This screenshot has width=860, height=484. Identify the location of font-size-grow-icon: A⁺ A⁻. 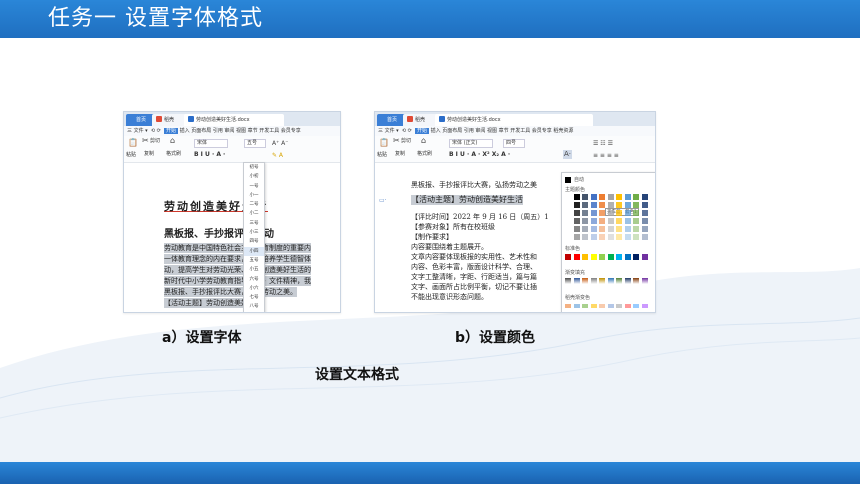
(280, 143).